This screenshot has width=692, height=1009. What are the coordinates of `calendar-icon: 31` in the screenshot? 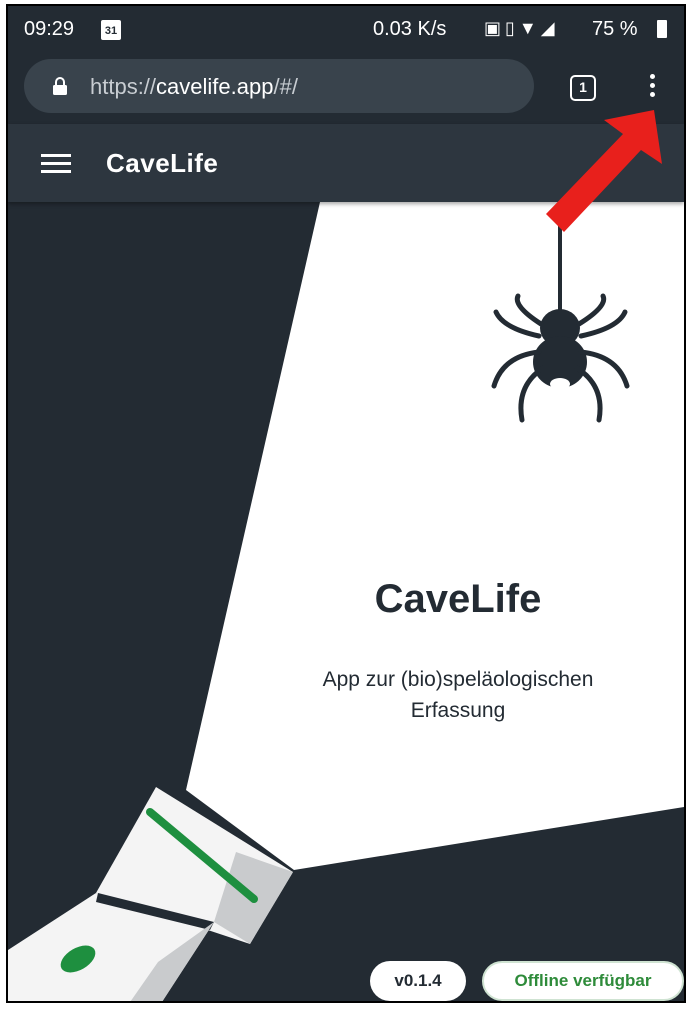 It's located at (111, 30).